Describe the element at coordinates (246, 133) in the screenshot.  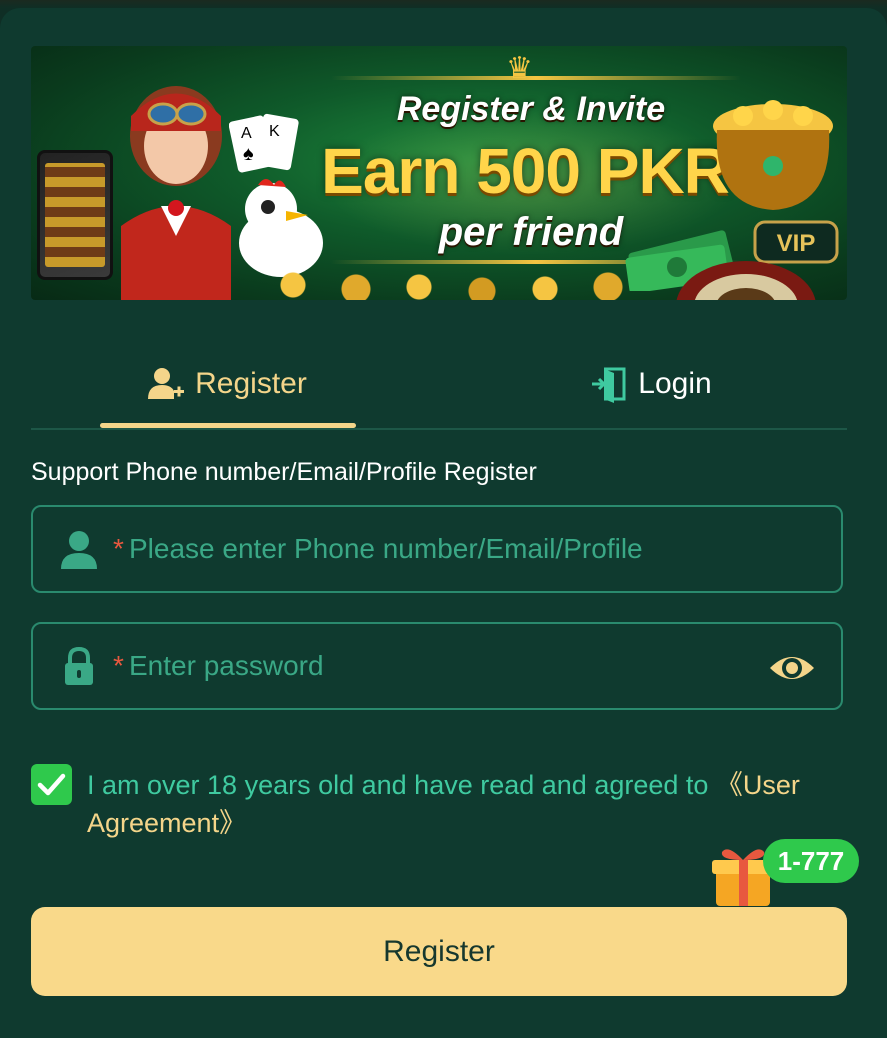
I see `svg-text: A` at that location.